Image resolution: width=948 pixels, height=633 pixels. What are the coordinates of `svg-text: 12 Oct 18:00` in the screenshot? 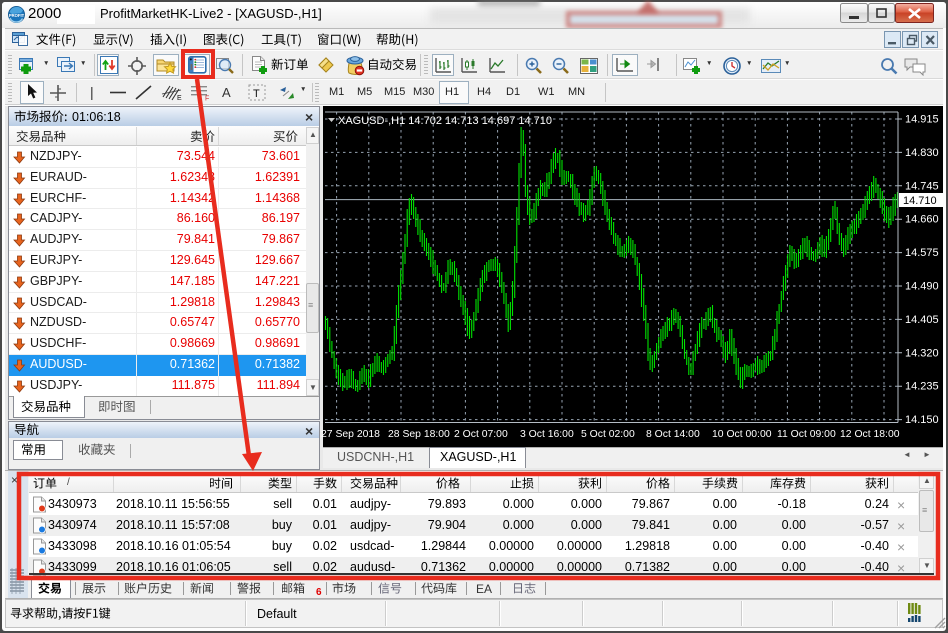 It's located at (870, 434).